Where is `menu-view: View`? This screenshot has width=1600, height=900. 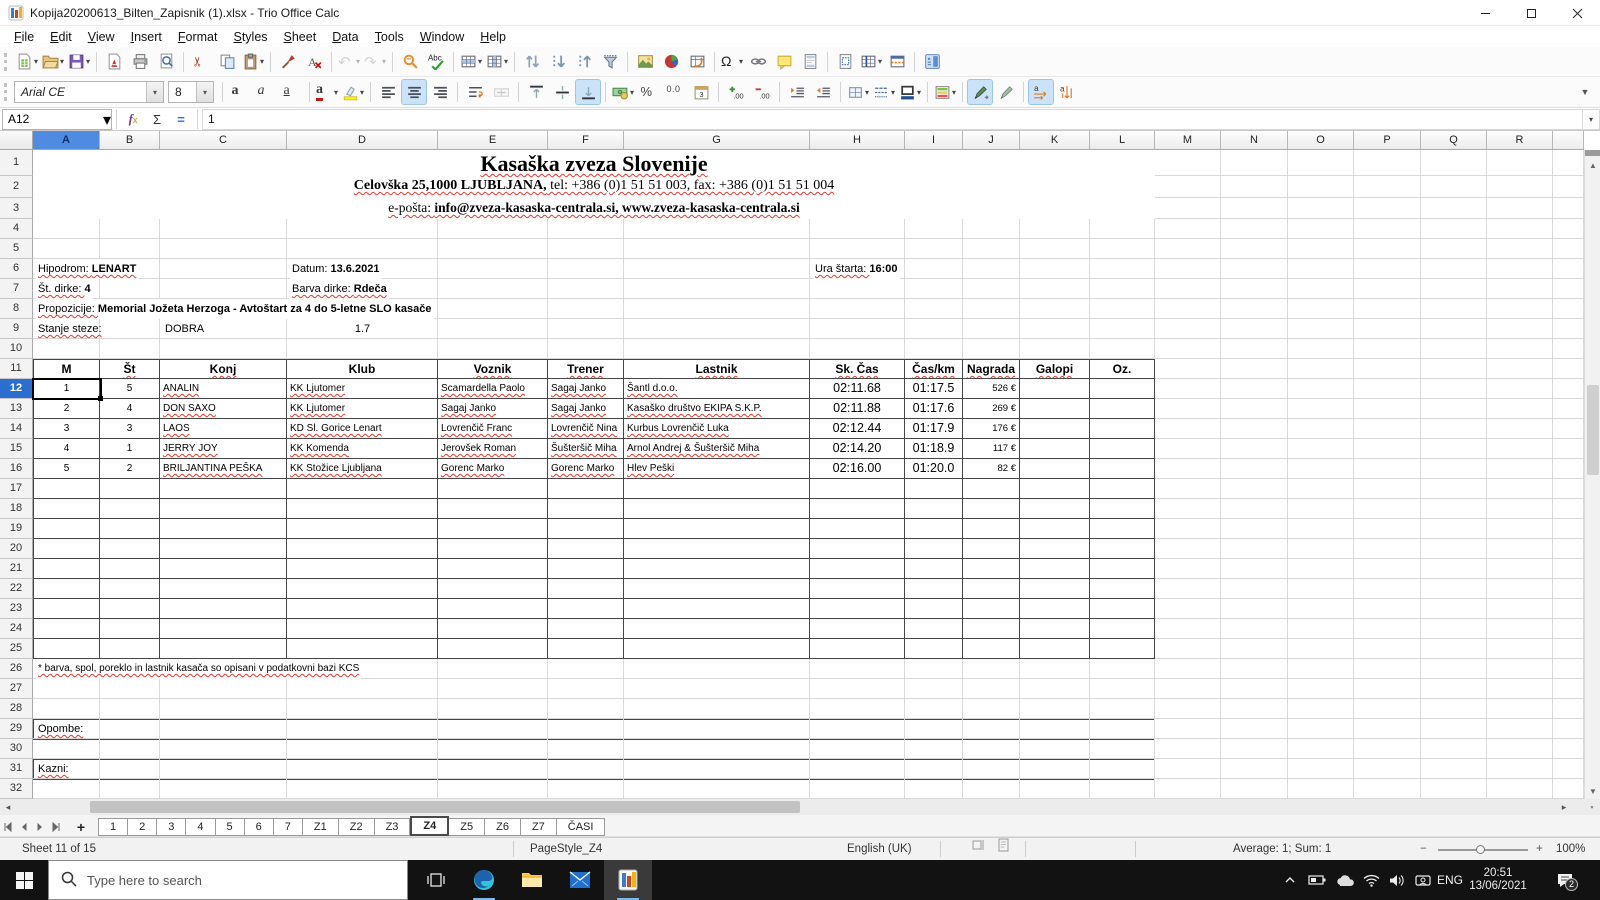 menu-view: View is located at coordinates (101, 37).